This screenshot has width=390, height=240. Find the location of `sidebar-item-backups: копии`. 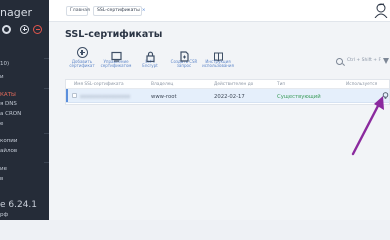

sidebar-item-backups: копии is located at coordinates (8, 141).